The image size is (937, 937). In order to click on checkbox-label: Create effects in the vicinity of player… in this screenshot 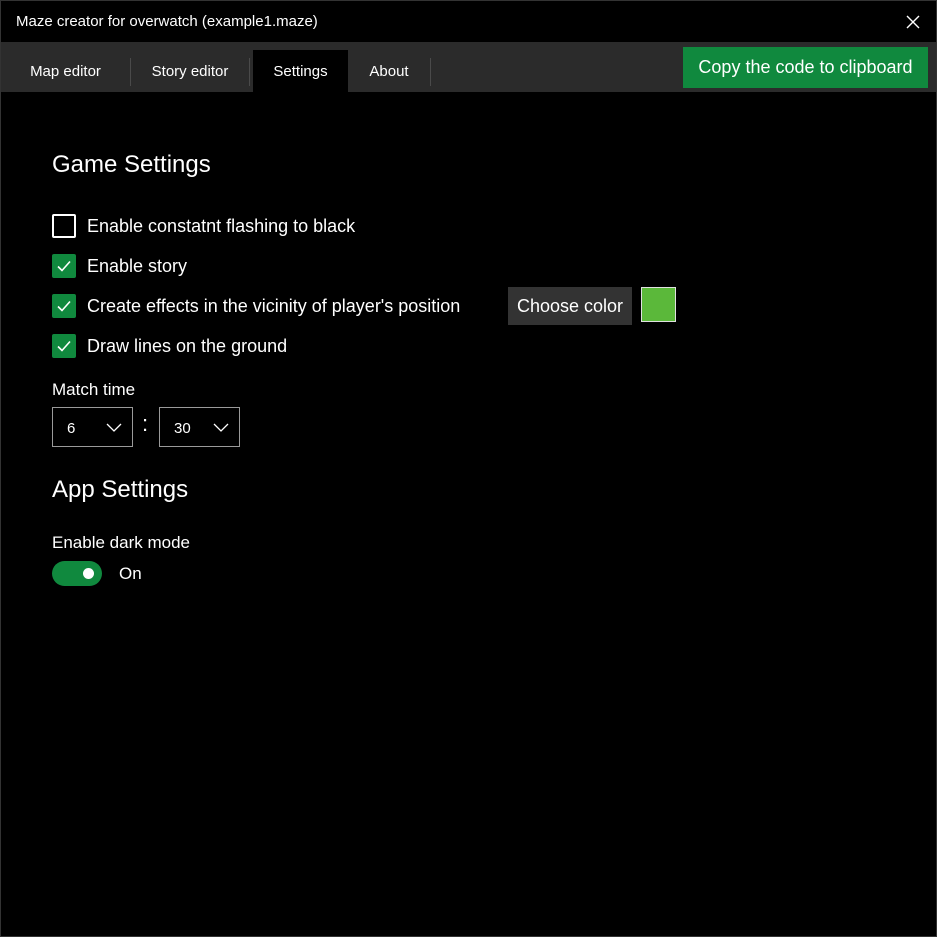, I will do `click(274, 305)`.